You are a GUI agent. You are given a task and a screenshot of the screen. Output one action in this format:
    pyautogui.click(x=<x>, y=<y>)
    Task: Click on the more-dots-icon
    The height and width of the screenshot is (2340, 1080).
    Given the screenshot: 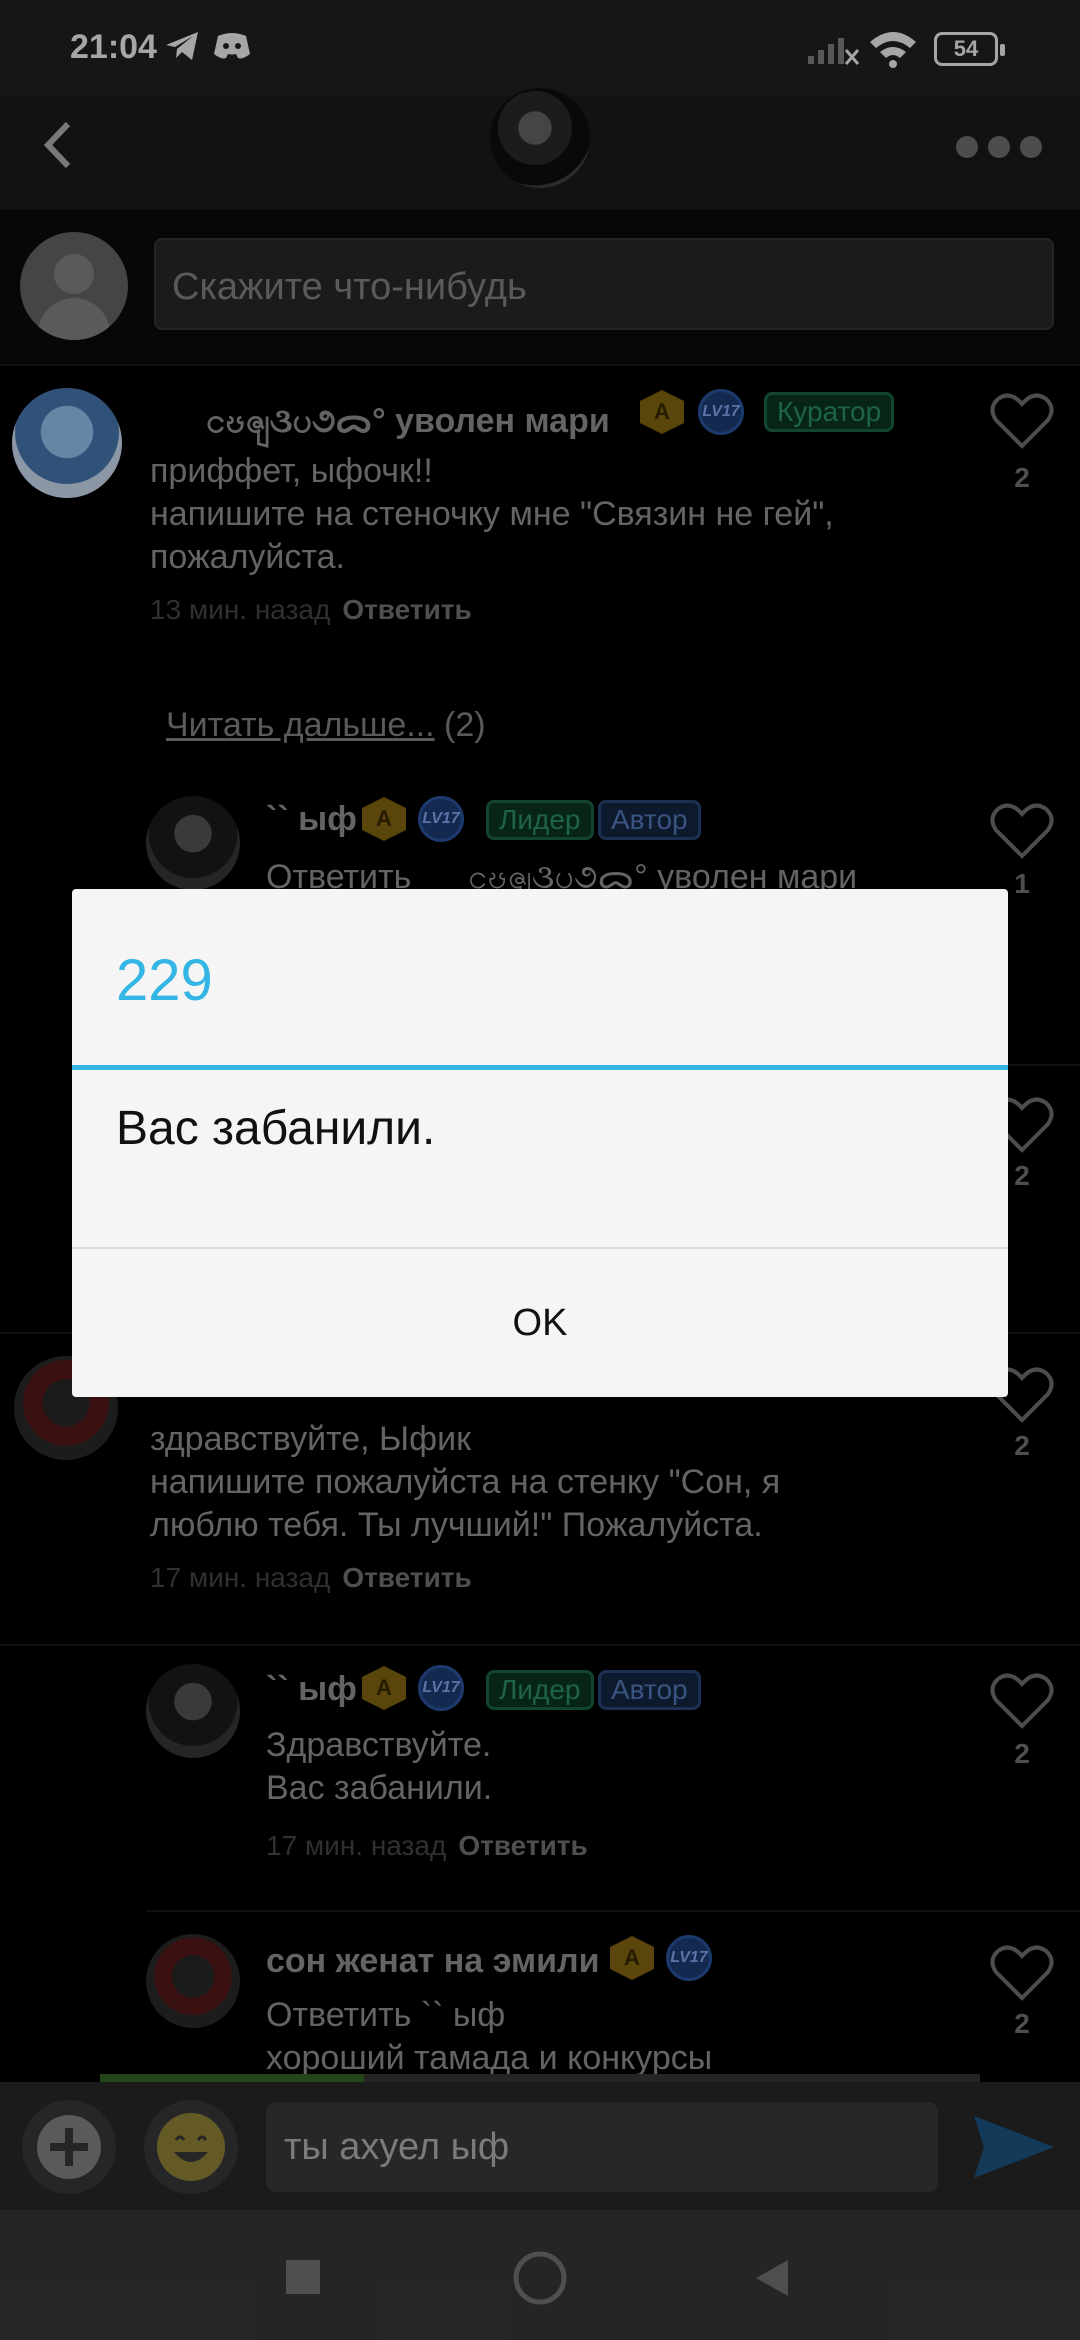 What is the action you would take?
    pyautogui.click(x=1001, y=147)
    